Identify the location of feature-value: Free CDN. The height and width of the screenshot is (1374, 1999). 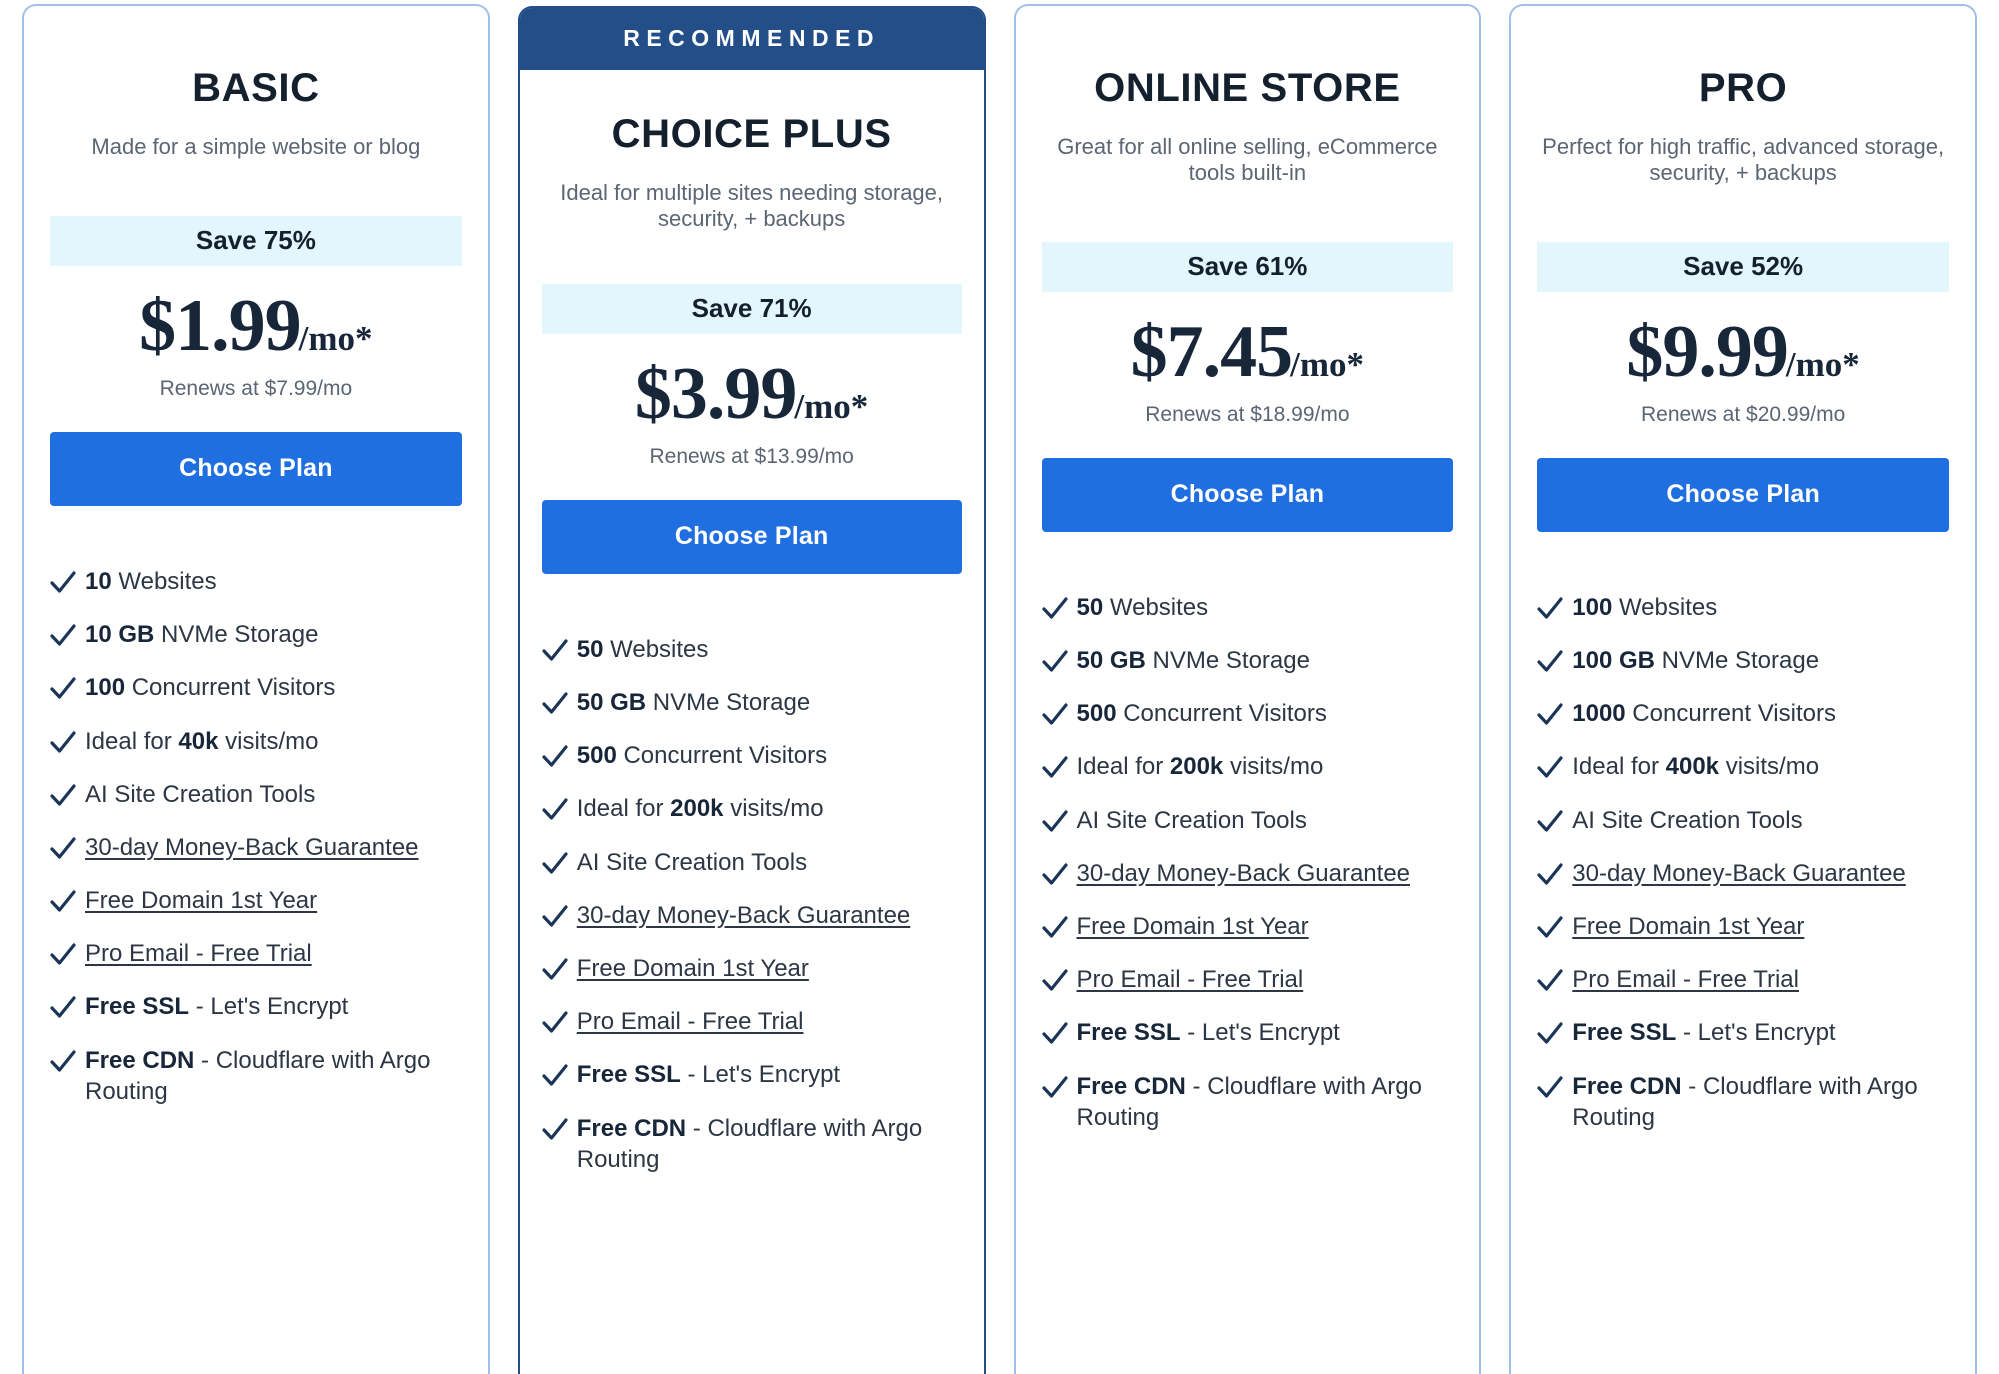
(631, 1128).